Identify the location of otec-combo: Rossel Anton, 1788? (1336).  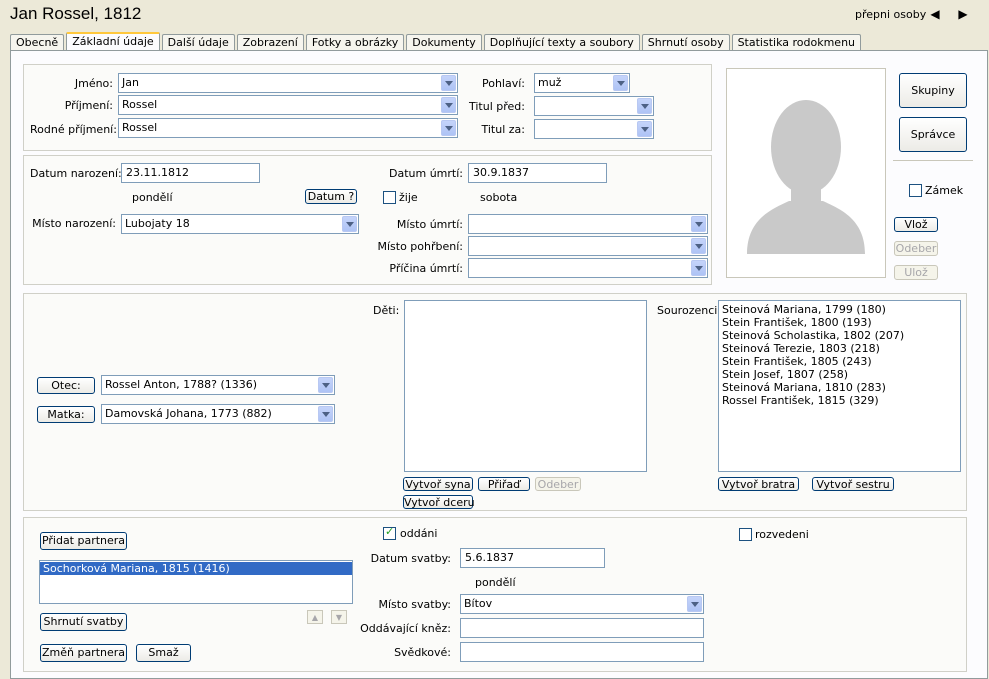
(218, 385).